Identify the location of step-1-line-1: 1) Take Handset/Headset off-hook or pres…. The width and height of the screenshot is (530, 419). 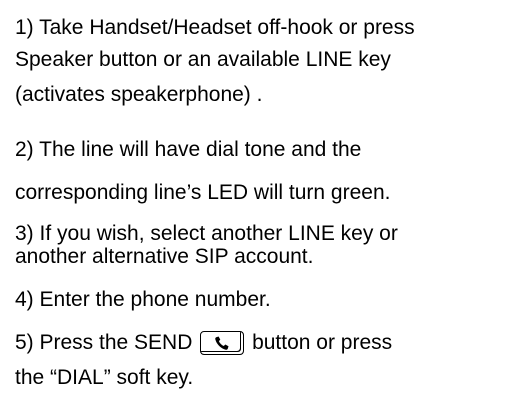
(215, 27).